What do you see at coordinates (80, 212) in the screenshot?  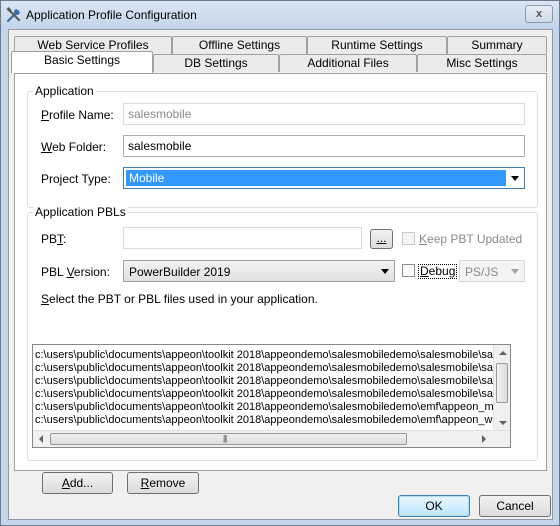 I see `group-title: Application PBLs` at bounding box center [80, 212].